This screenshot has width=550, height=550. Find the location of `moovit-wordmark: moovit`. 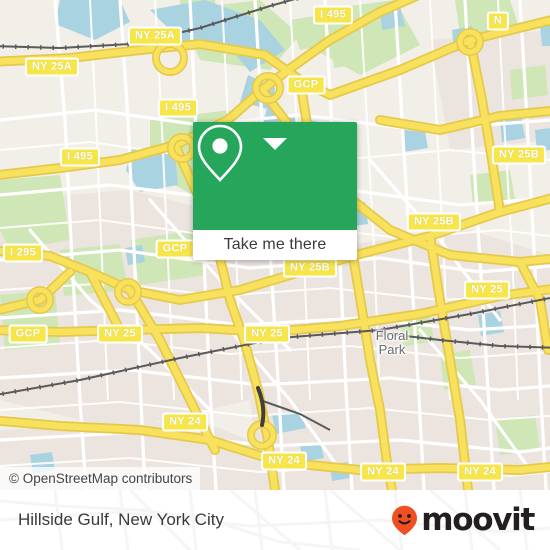

moovit-wordmark: moovit is located at coordinates (478, 519).